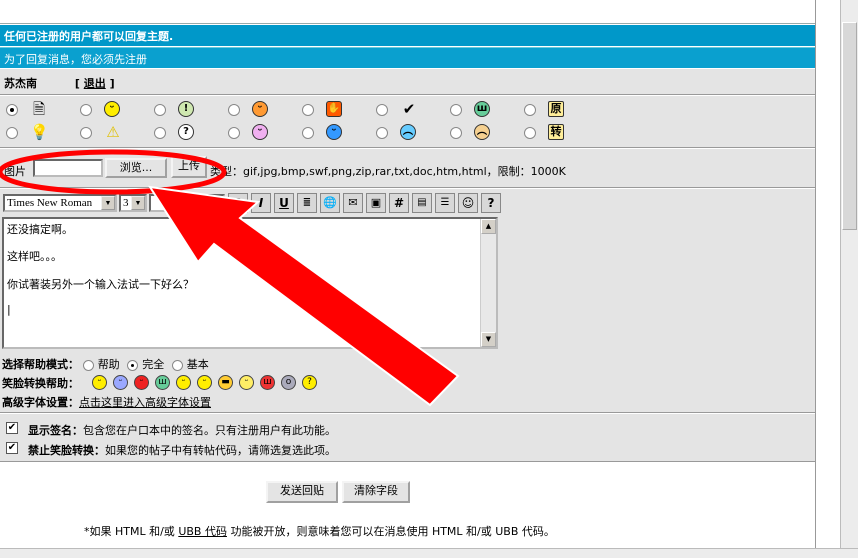 Image resolution: width=858 pixels, height=558 pixels. Describe the element at coordinates (407, 82) in the screenshot. I see `user-row: 苏杰南 [ 退出 ]` at that location.